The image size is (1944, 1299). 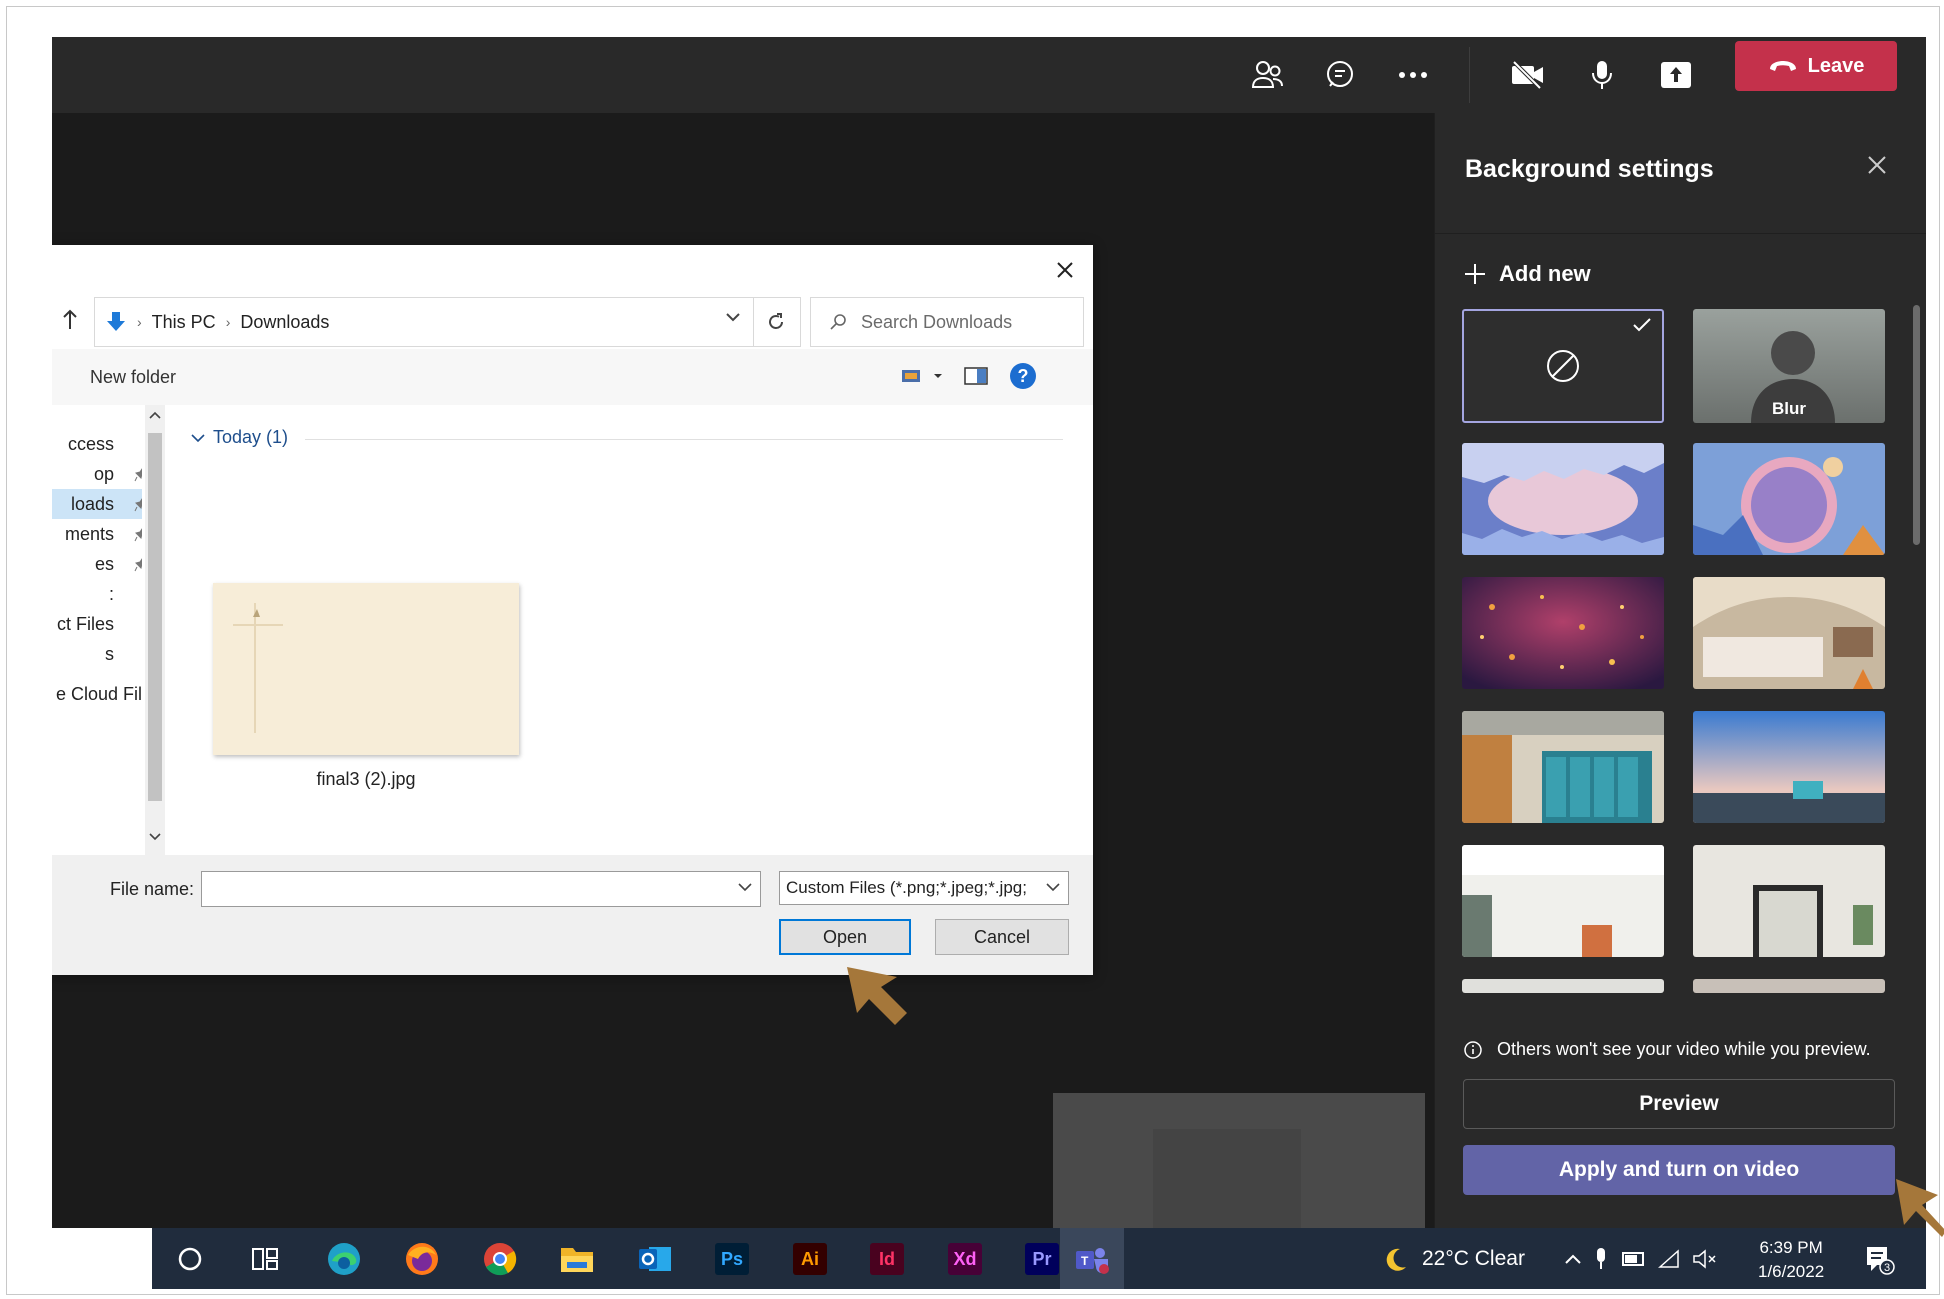 I want to click on nav-item-s: s, so click(x=97, y=654).